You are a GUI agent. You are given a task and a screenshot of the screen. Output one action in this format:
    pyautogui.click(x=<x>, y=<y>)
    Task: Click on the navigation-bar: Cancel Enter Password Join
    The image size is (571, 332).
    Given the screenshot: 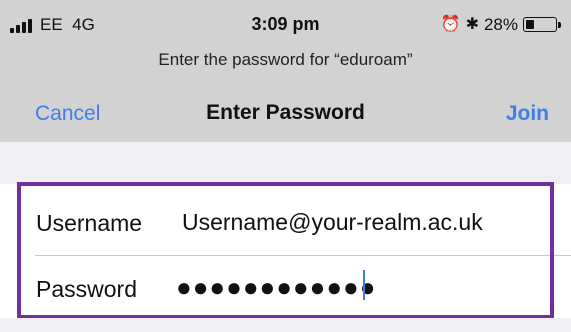 What is the action you would take?
    pyautogui.click(x=285, y=114)
    